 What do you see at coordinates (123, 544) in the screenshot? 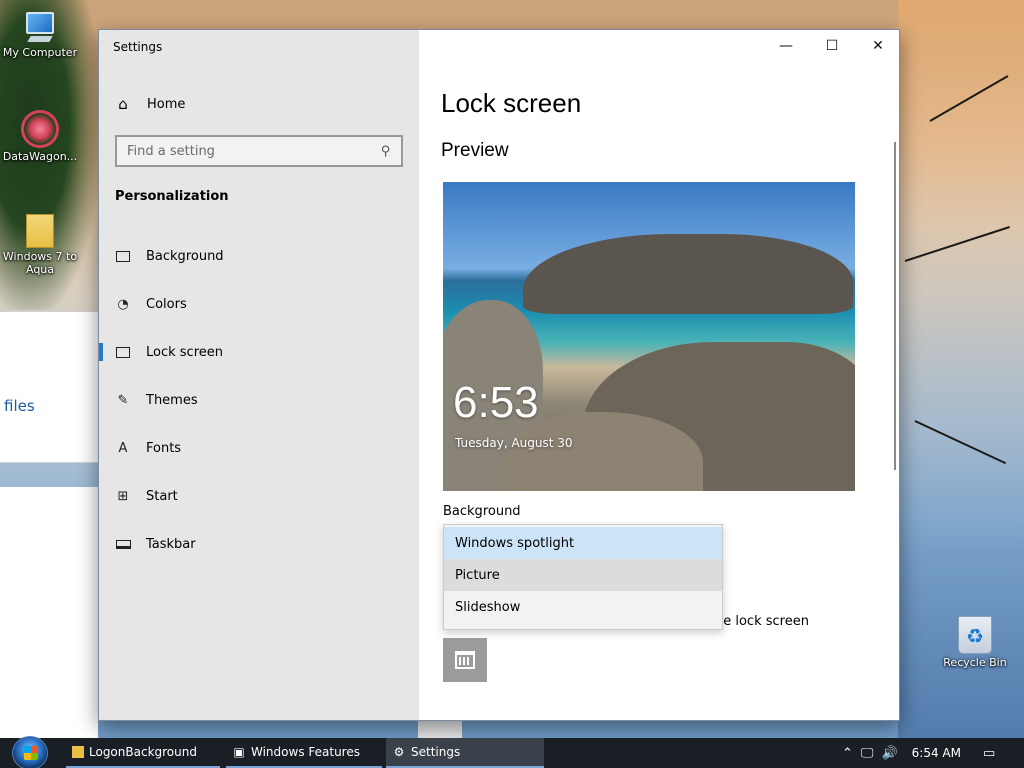
I see `taskbar-icon` at bounding box center [123, 544].